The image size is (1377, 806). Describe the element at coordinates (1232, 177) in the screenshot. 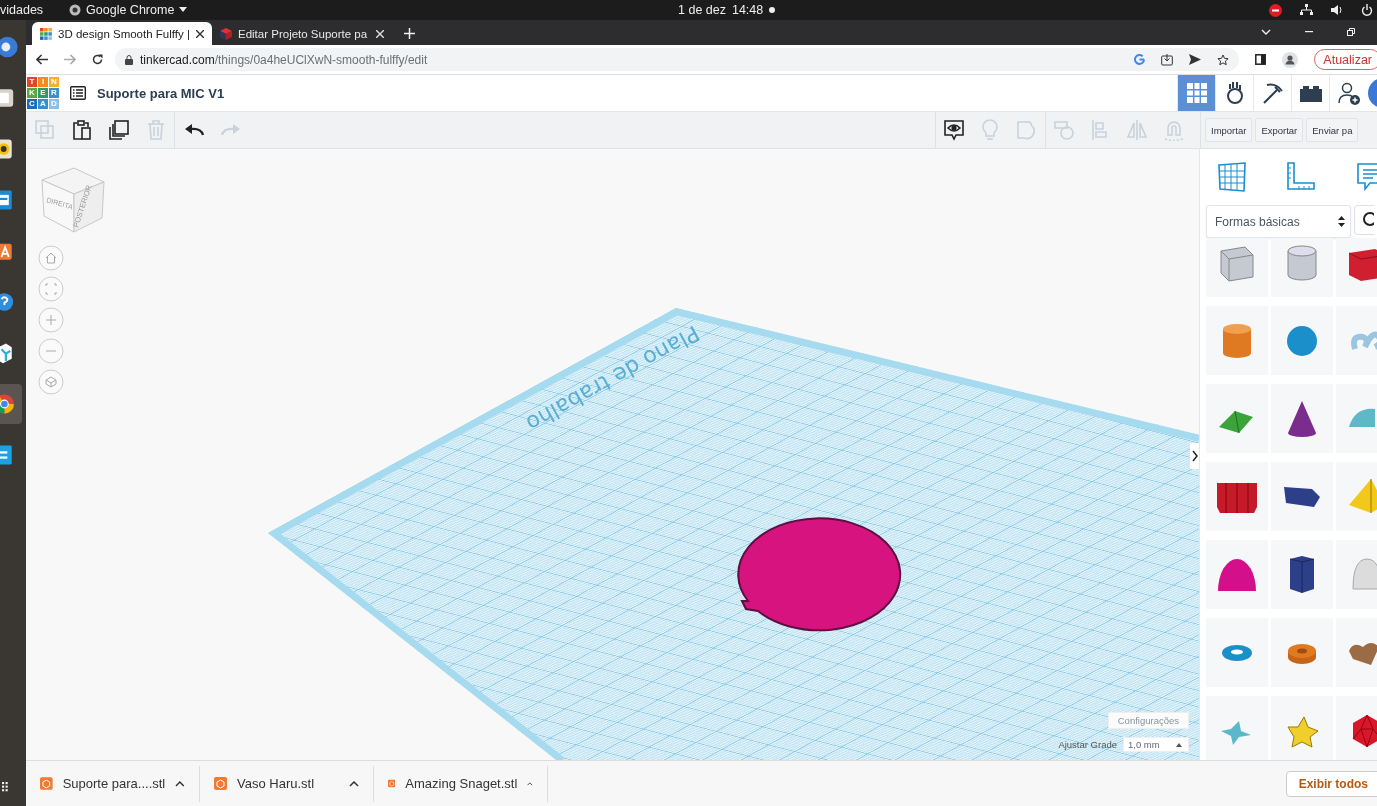

I see `workplane-icon` at that location.